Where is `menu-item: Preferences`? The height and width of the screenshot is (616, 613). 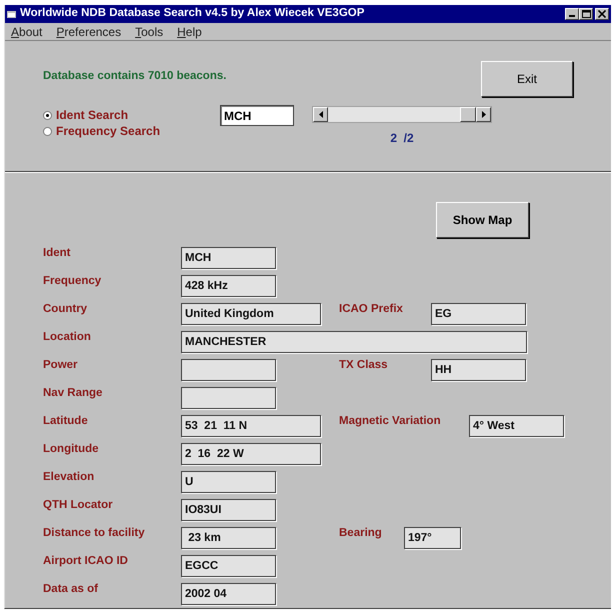
menu-item: Preferences is located at coordinates (89, 31).